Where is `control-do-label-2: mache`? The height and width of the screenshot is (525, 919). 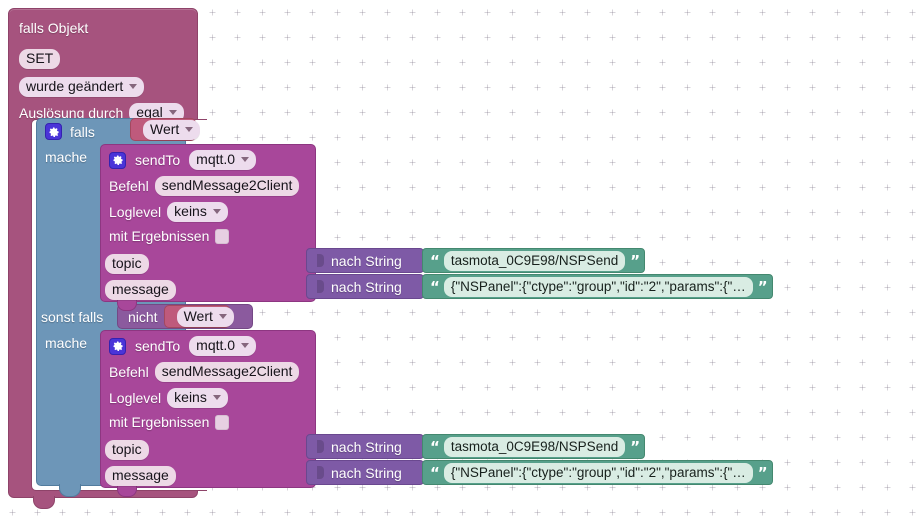
control-do-label-2: mache is located at coordinates (66, 343).